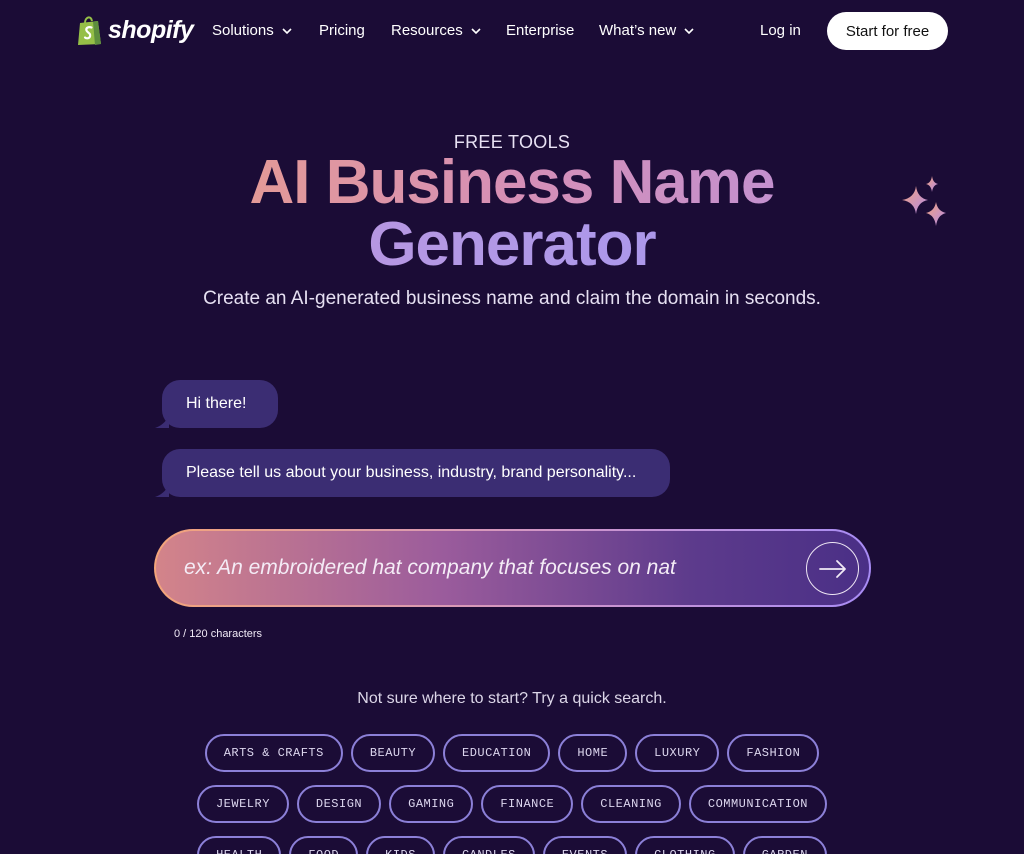 The image size is (1024, 854). Describe the element at coordinates (239, 845) in the screenshot. I see `category-chip-health: HEALTH` at that location.